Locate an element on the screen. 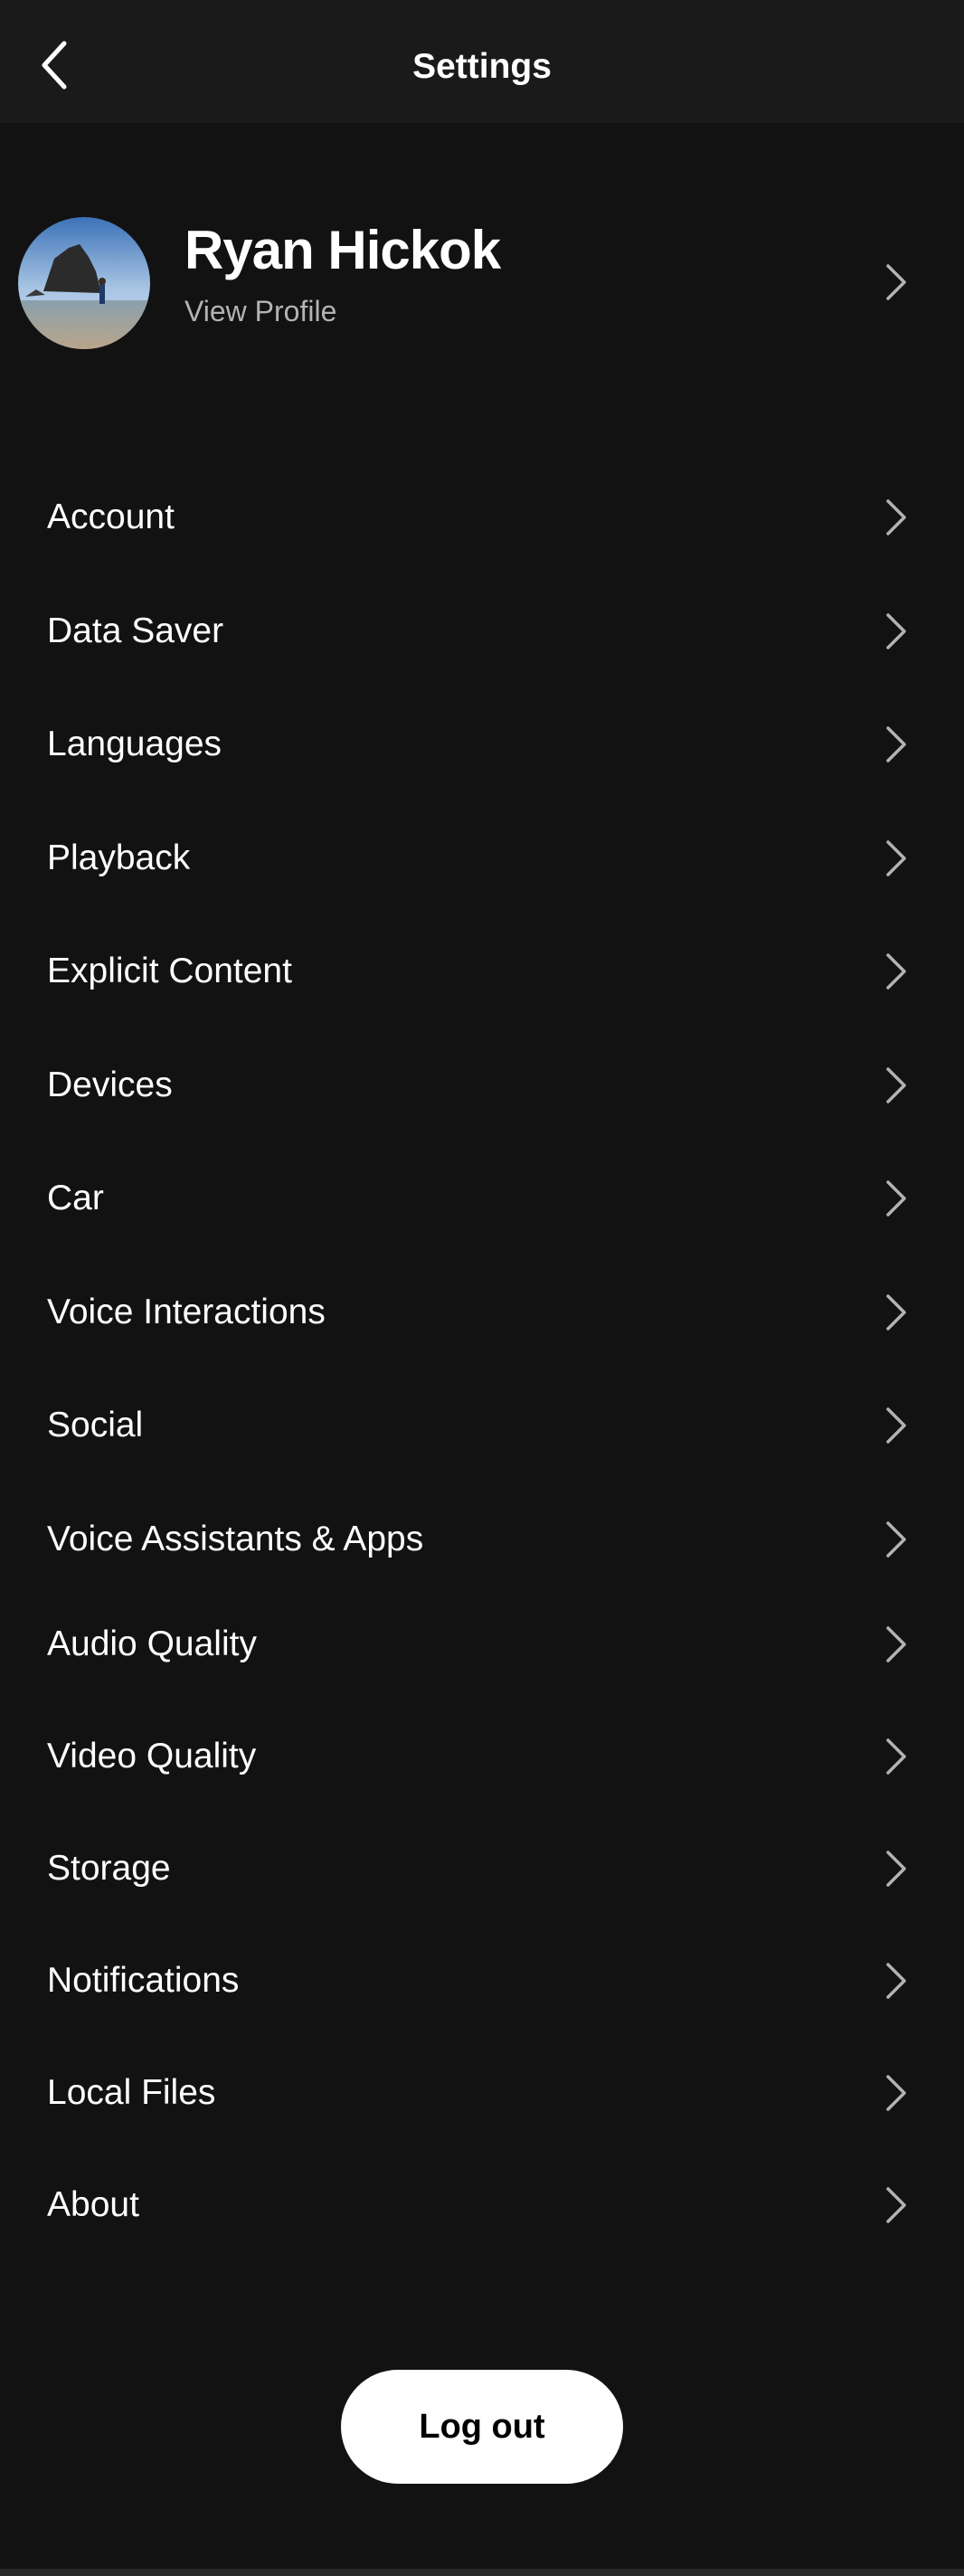  menu-item-languages: Languages is located at coordinates (482, 744).